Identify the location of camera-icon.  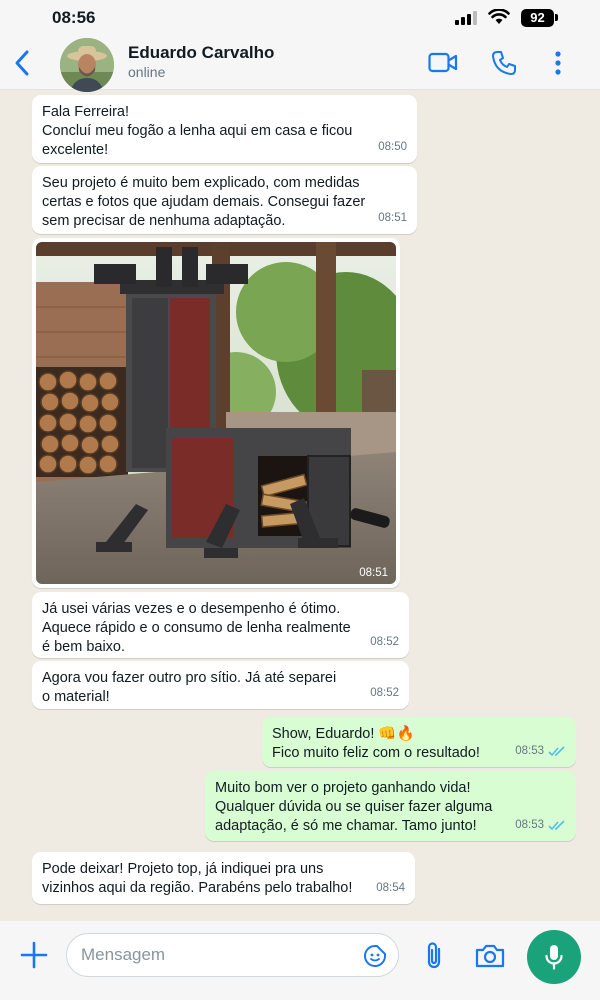
(490, 956).